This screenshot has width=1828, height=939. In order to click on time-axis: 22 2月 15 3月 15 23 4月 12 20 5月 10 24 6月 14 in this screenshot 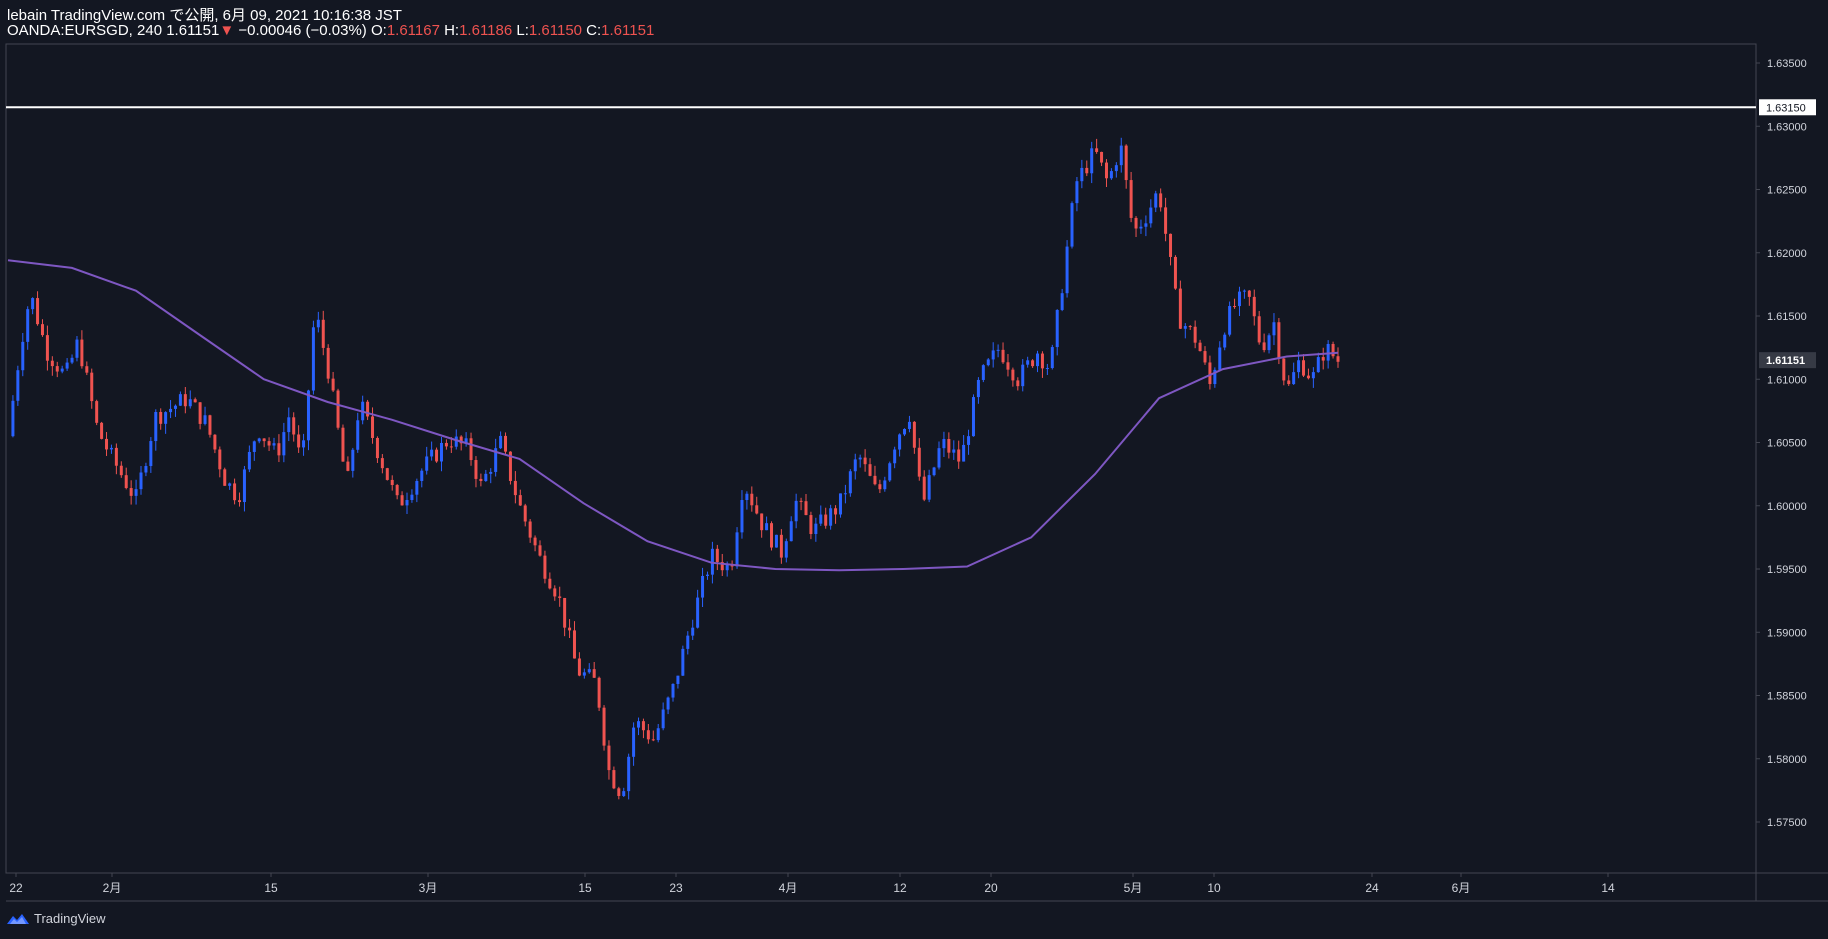, I will do `click(812, 884)`.